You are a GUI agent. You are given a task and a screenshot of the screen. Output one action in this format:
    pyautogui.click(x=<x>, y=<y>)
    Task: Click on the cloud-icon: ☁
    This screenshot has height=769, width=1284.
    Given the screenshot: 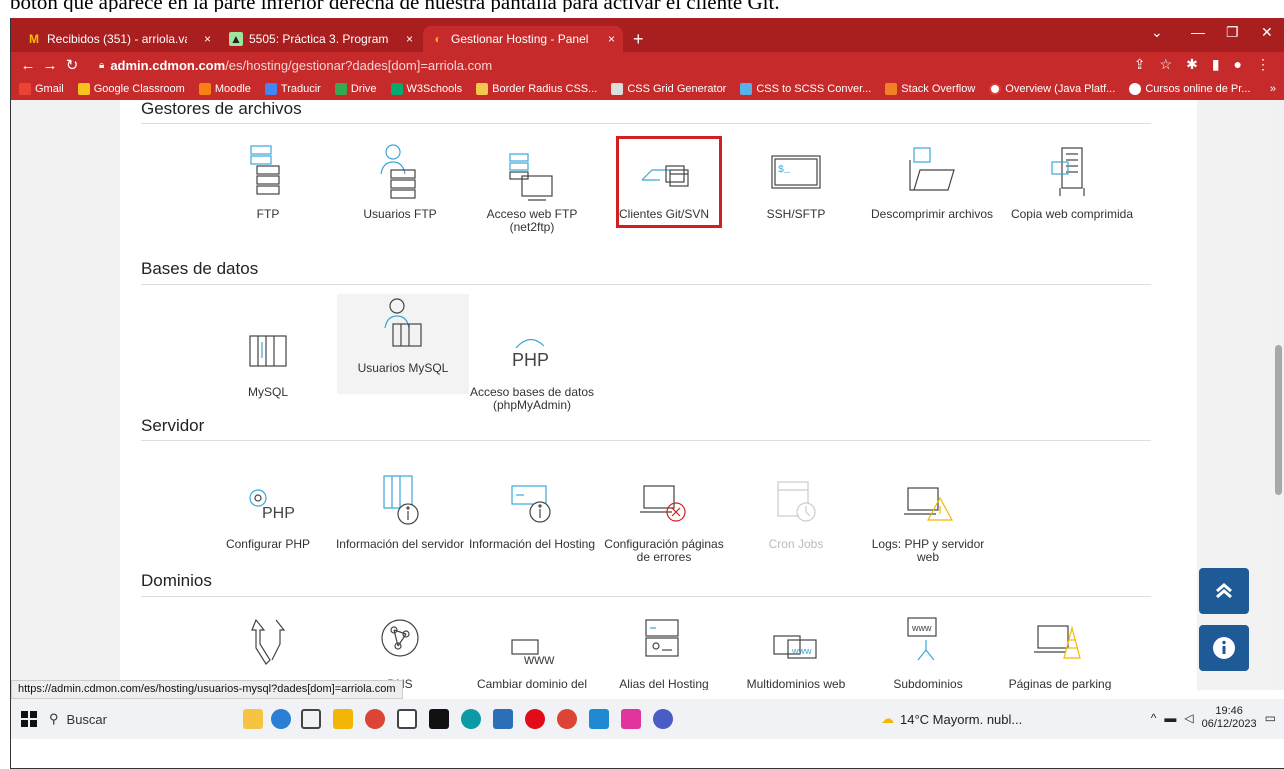 What is the action you would take?
    pyautogui.click(x=887, y=718)
    